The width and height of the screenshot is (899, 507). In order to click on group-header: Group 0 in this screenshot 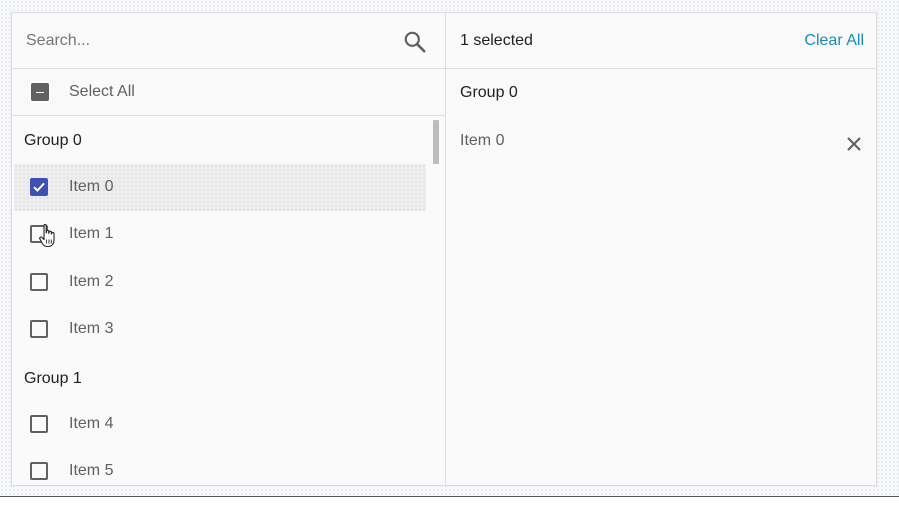, I will do `click(53, 140)`.